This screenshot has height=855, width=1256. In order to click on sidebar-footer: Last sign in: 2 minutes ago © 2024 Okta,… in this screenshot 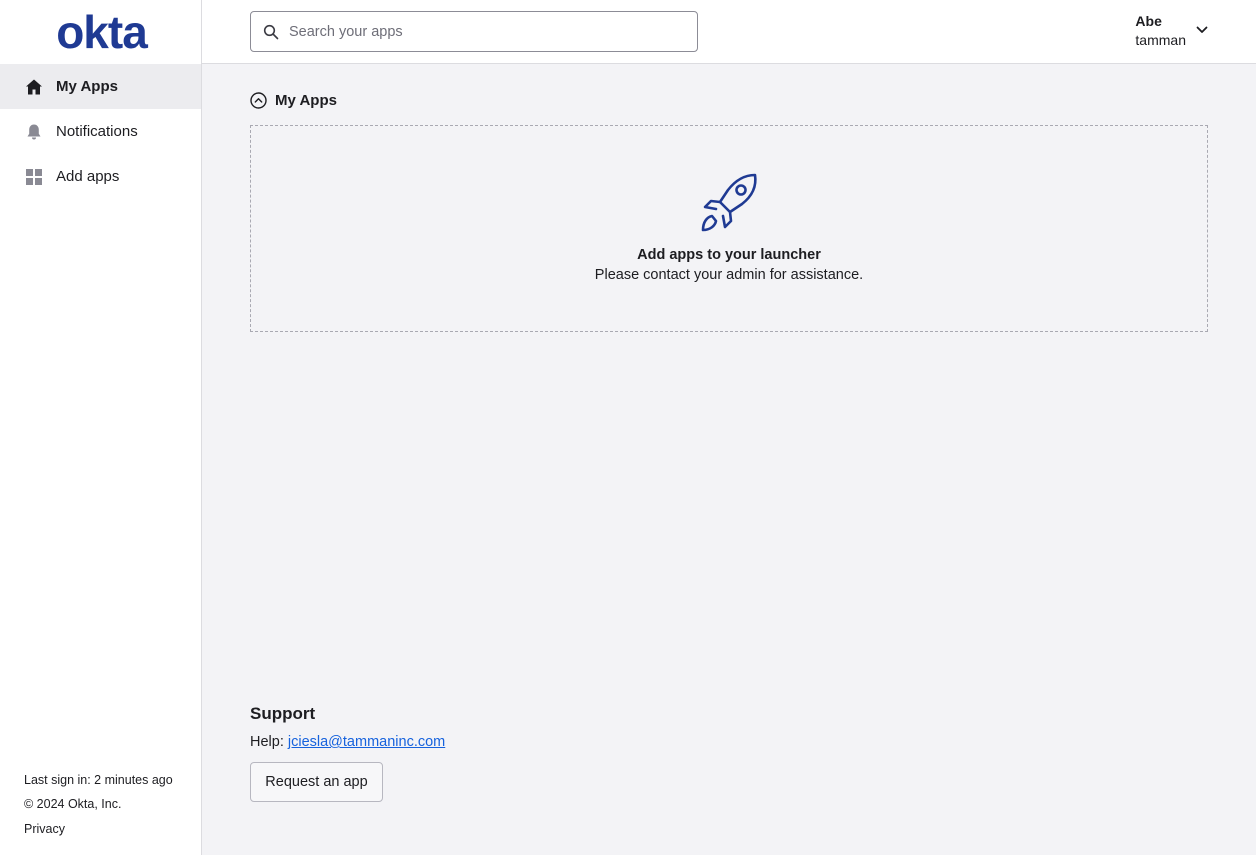, I will do `click(98, 805)`.